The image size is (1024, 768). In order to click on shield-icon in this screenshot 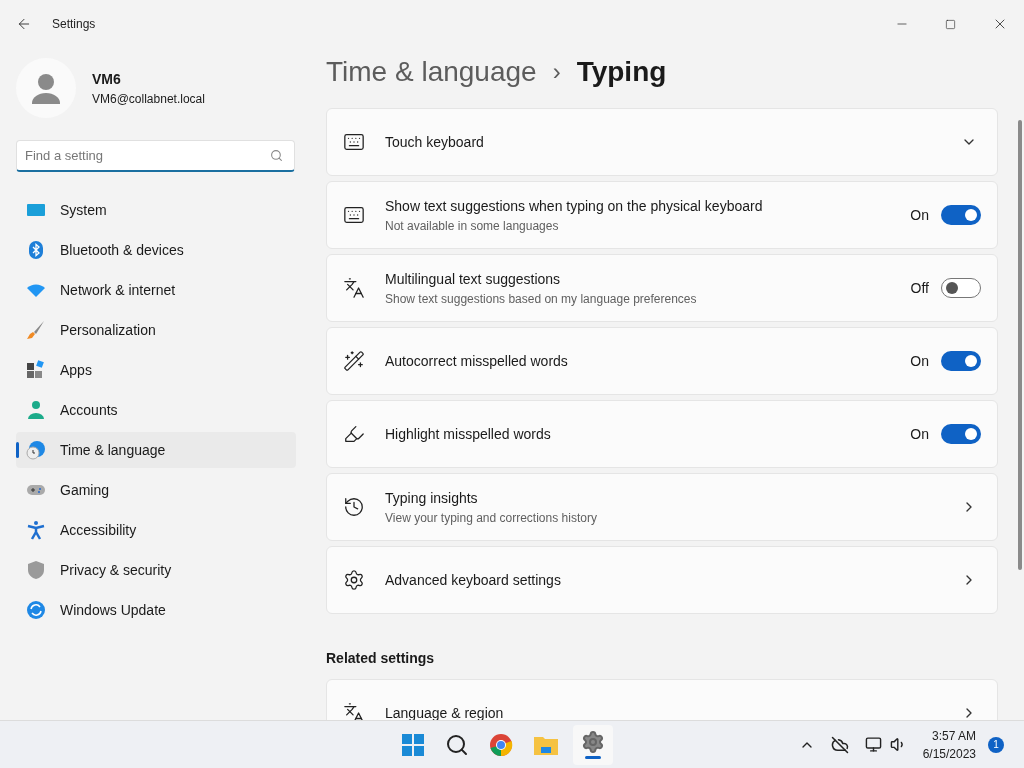, I will do `click(36, 570)`.